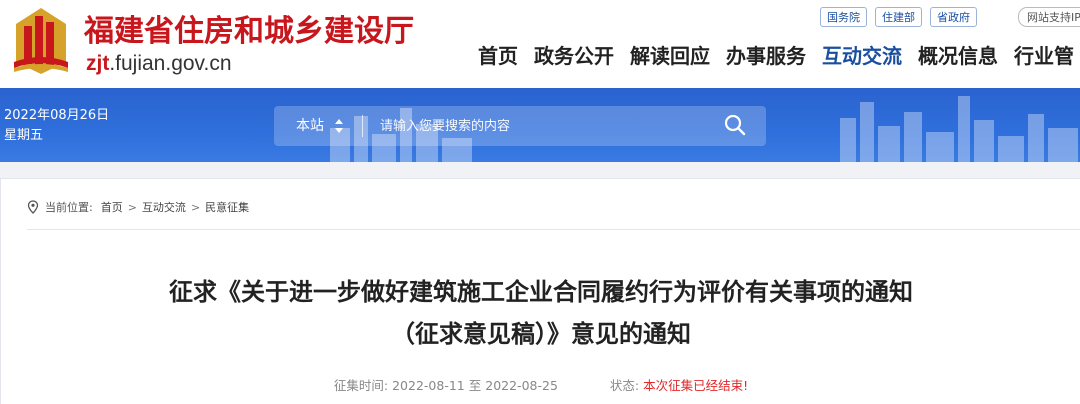 This screenshot has height=404, width=1080. What do you see at coordinates (170, 63) in the screenshot?
I see `domain-rest: .fujian.gov.cn` at bounding box center [170, 63].